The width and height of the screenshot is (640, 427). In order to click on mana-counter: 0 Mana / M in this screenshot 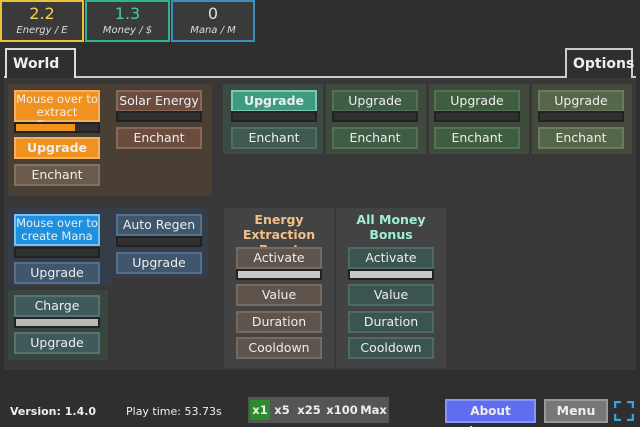, I will do `click(213, 21)`.